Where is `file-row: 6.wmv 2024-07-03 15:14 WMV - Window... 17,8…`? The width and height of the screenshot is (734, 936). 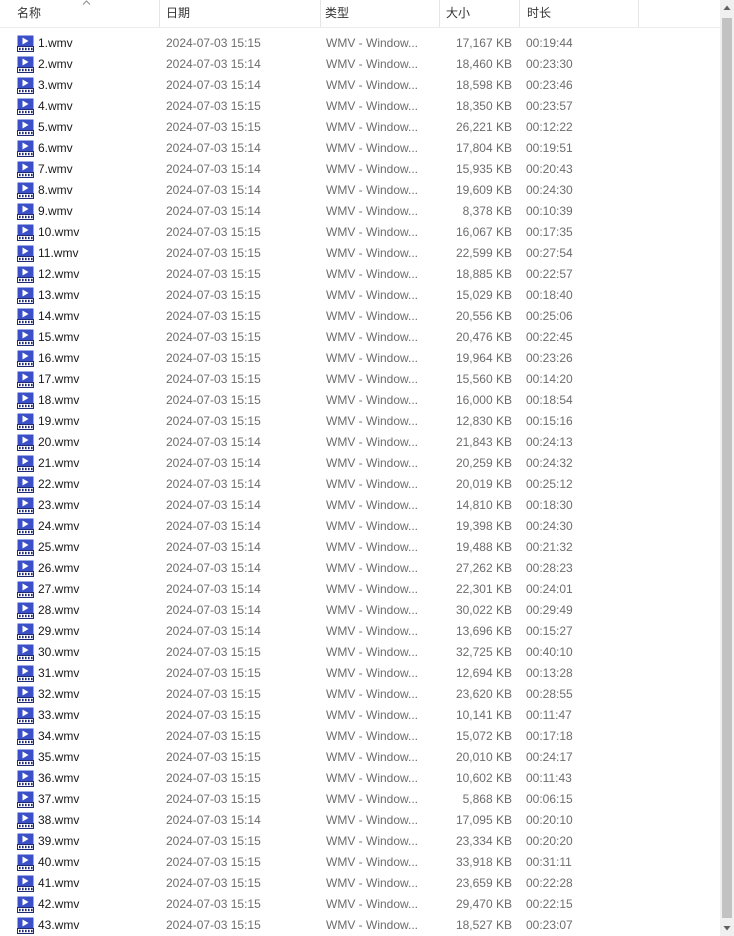
file-row: 6.wmv 2024-07-03 15:14 WMV - Window... 17,8… is located at coordinates (360, 148).